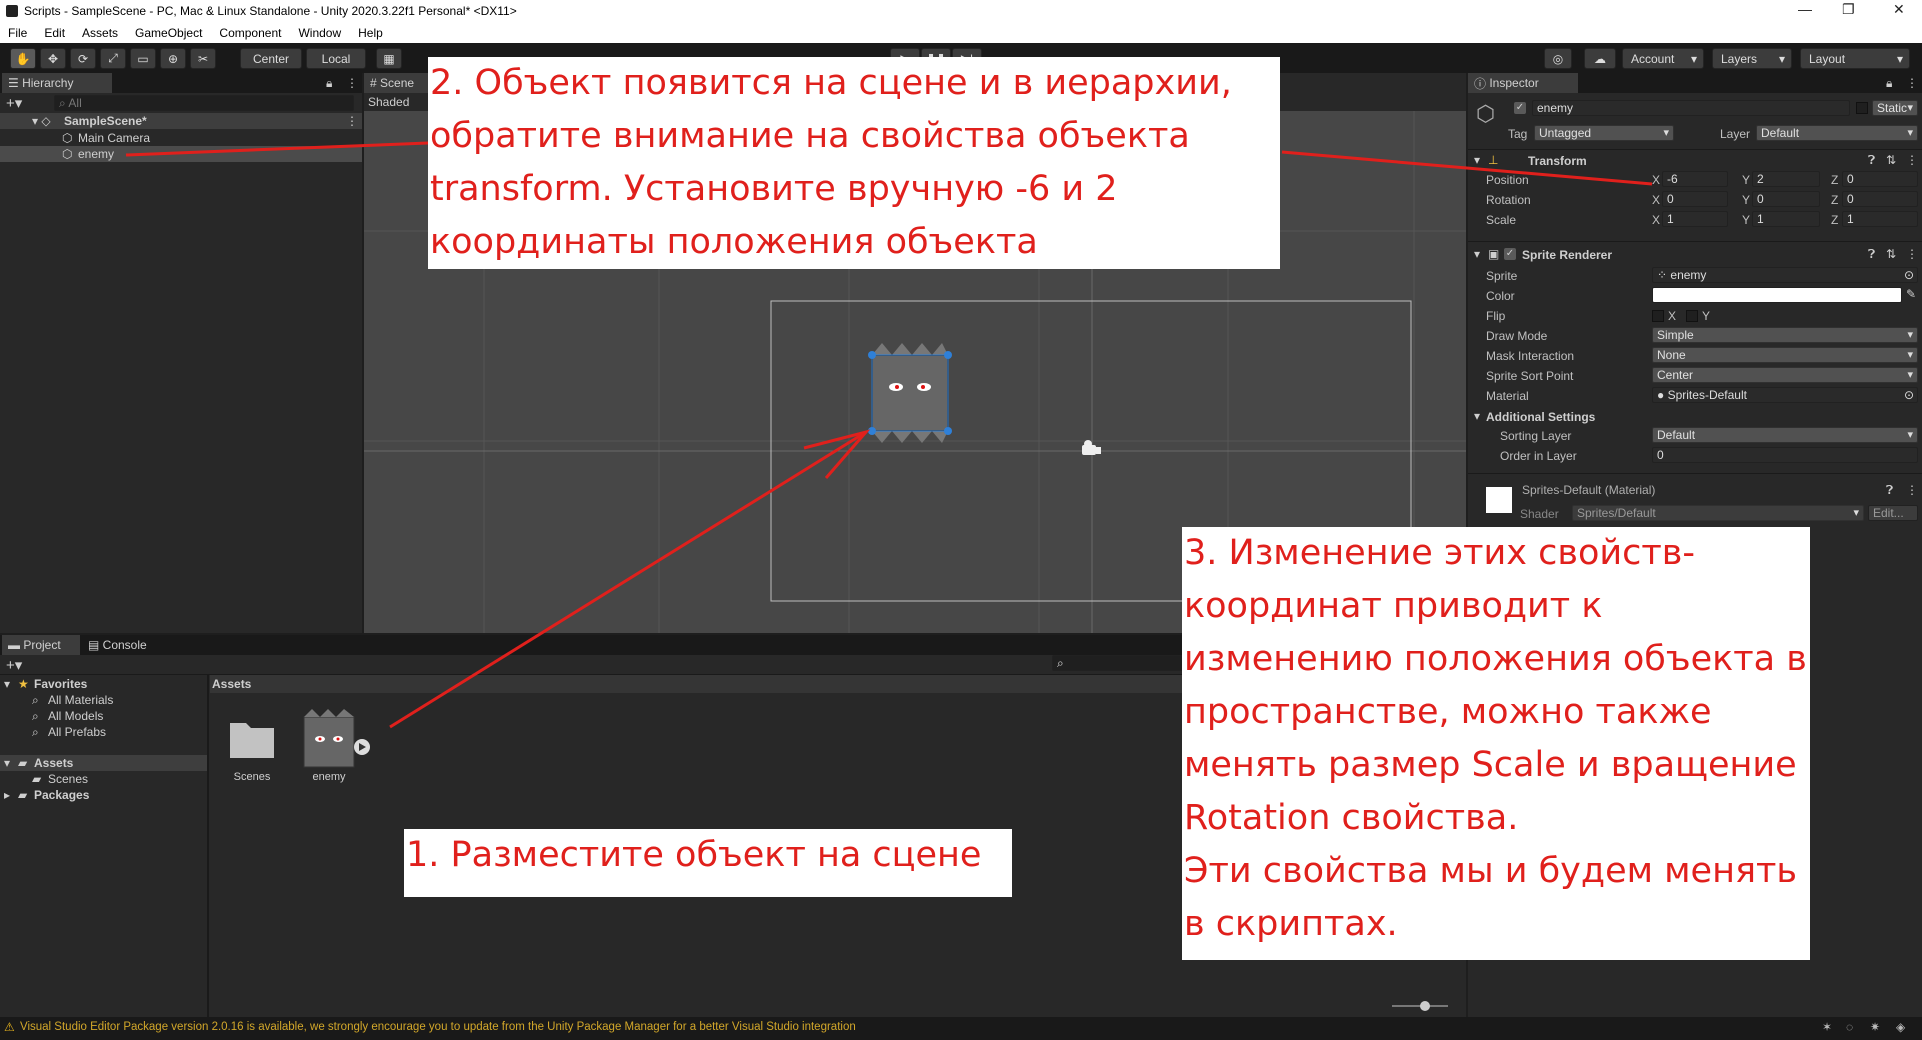 The height and width of the screenshot is (1040, 1922). I want to click on debug-icon: ✶, so click(1827, 1027).